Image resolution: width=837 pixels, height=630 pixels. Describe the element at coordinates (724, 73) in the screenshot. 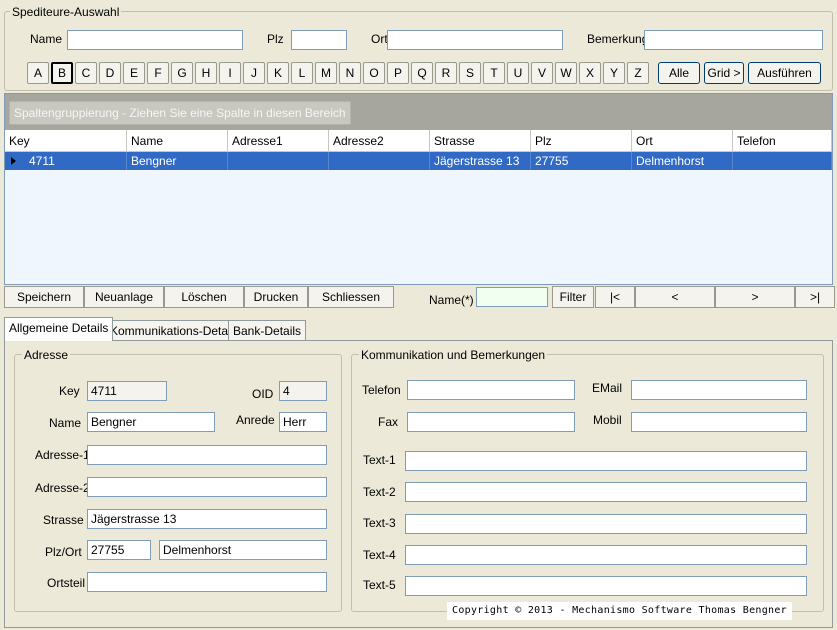

I see `grid-button: Grid >` at that location.